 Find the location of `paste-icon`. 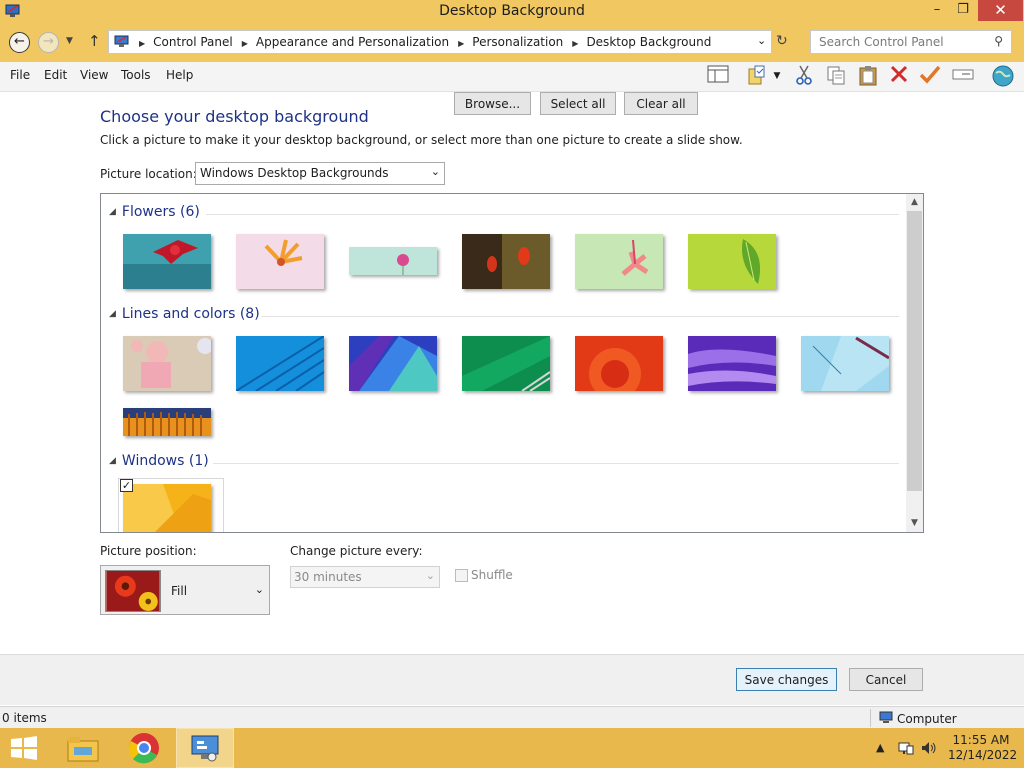

paste-icon is located at coordinates (868, 76).